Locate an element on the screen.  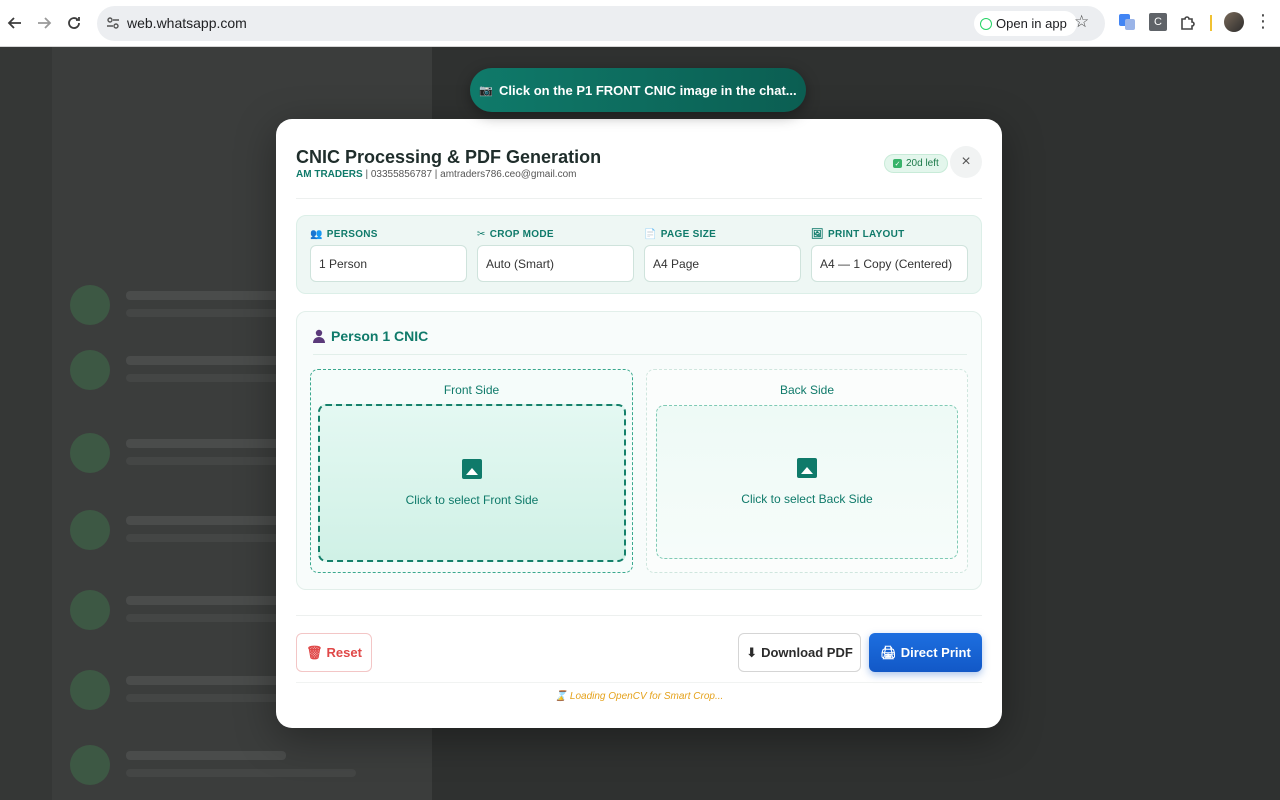
brand-name: AM TRADERS is located at coordinates (329, 174).